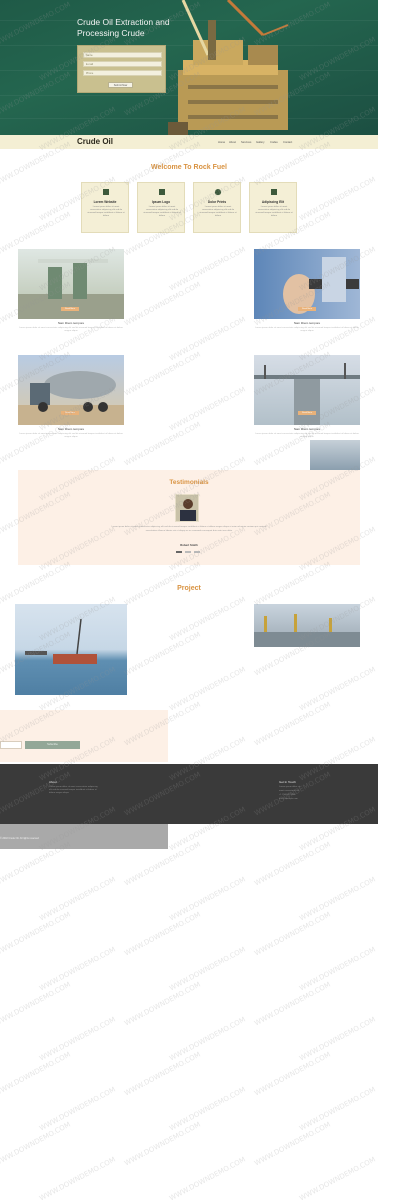 The width and height of the screenshot is (413, 1204). I want to click on nav-link-gallery: Gallery, so click(260, 142).